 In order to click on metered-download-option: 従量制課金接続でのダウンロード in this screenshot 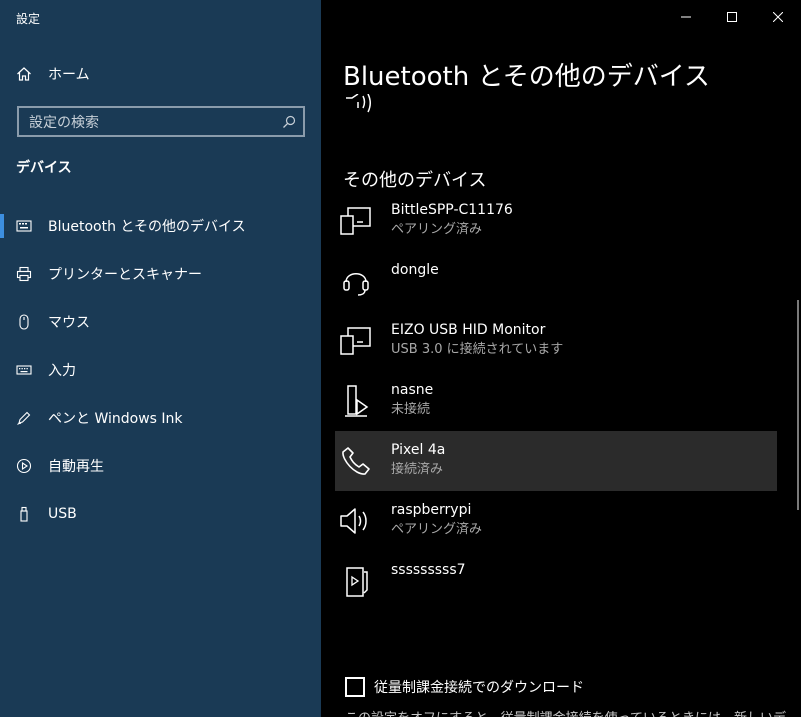, I will do `click(464, 687)`.